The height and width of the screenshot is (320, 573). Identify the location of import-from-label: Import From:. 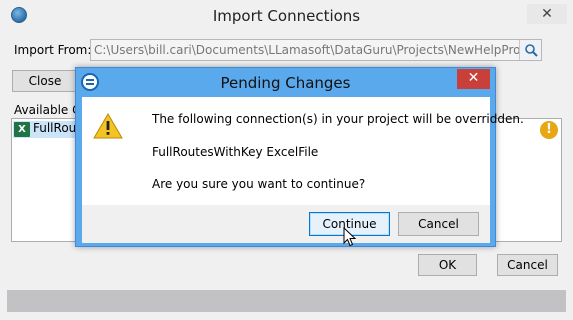
(53, 50).